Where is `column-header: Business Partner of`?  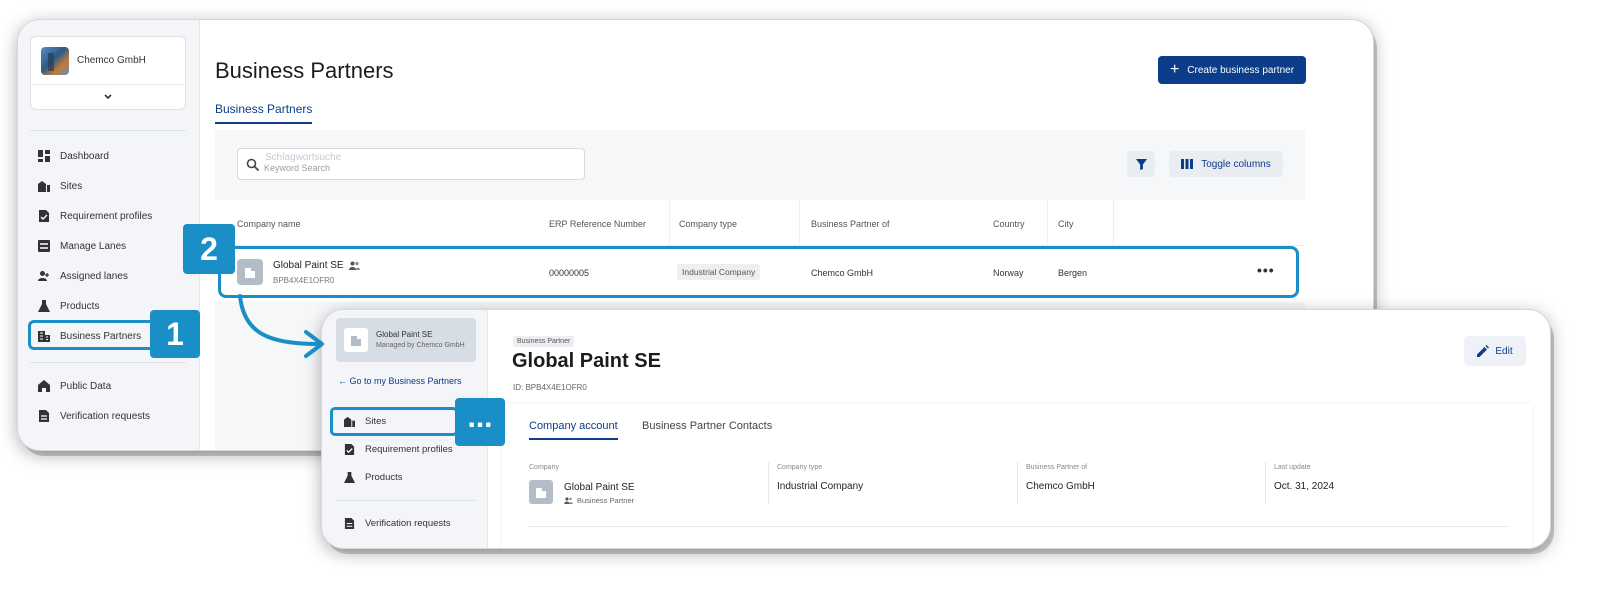 column-header: Business Partner of is located at coordinates (850, 224).